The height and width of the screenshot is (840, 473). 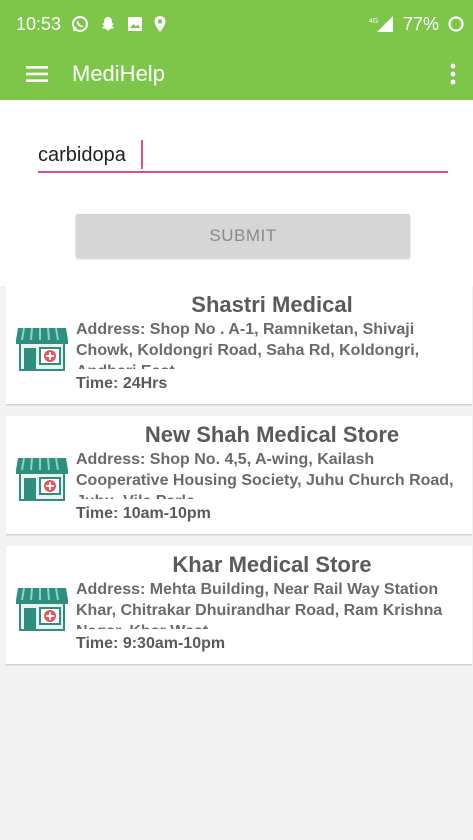 What do you see at coordinates (272, 304) in the screenshot?
I see `store-name: Shastri Medical` at bounding box center [272, 304].